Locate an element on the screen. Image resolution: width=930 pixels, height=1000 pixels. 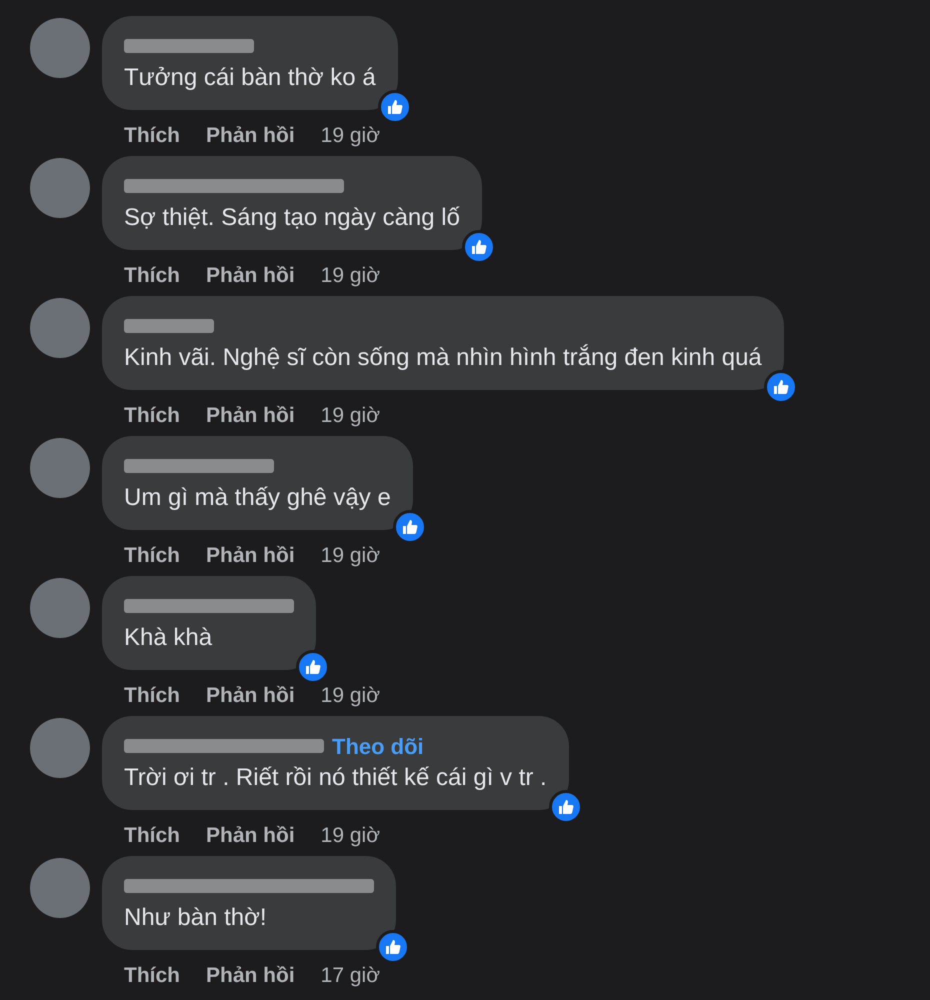
comment-text: Um gì mà thấy ghê vậy e is located at coordinates (257, 498).